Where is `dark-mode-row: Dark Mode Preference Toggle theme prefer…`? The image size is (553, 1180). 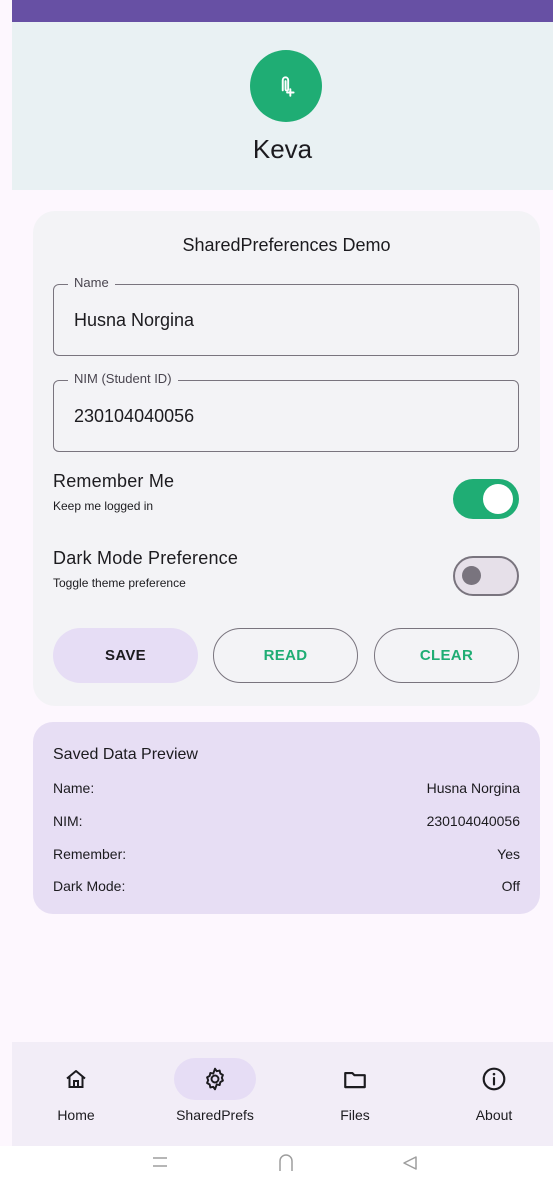 dark-mode-row: Dark Mode Preference Toggle theme prefer… is located at coordinates (286, 573).